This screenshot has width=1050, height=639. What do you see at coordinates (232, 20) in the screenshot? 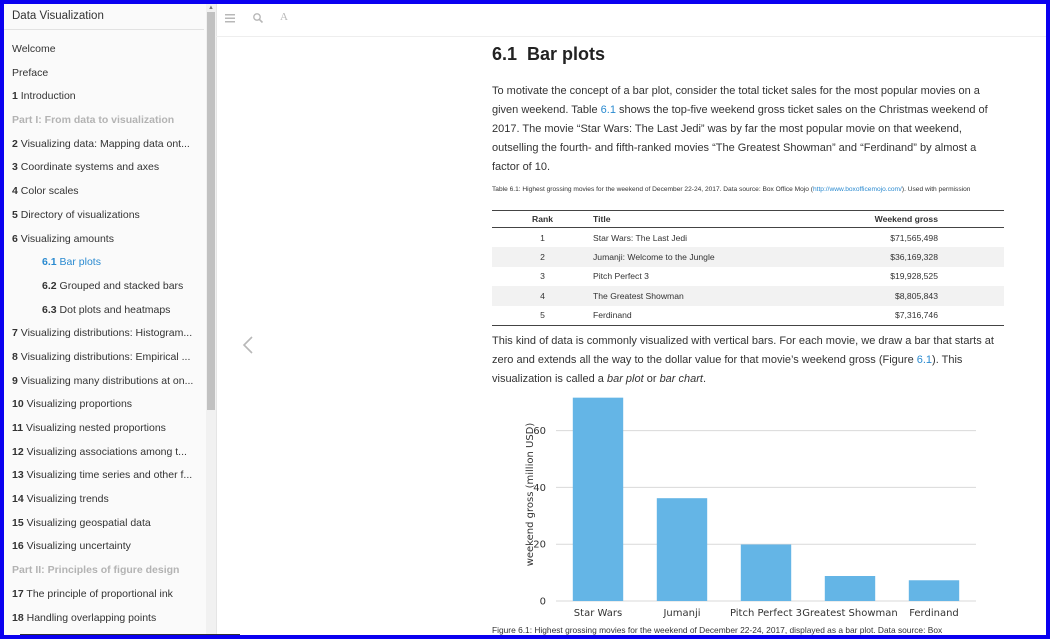
I see `menu-icon` at bounding box center [232, 20].